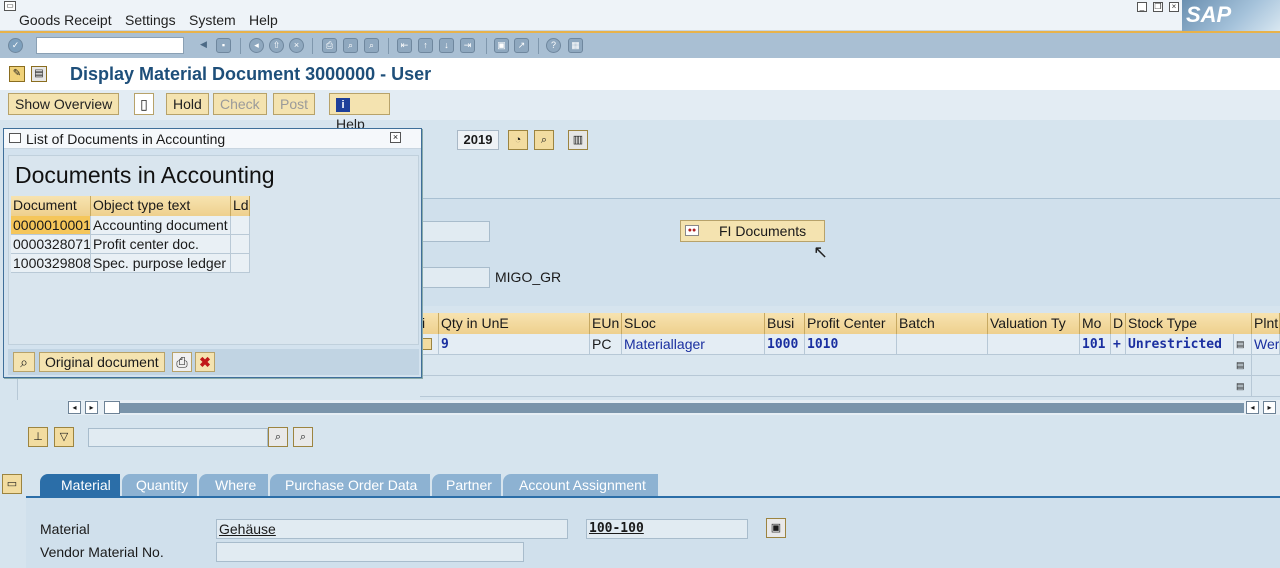 The width and height of the screenshot is (1280, 568). I want to click on vendor-material-field, so click(370, 552).